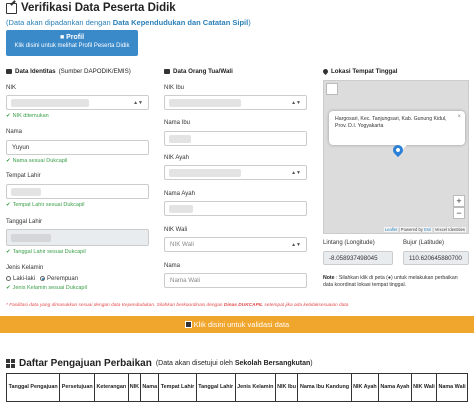 The width and height of the screenshot is (474, 410). I want to click on map-pin-icon, so click(325, 71).